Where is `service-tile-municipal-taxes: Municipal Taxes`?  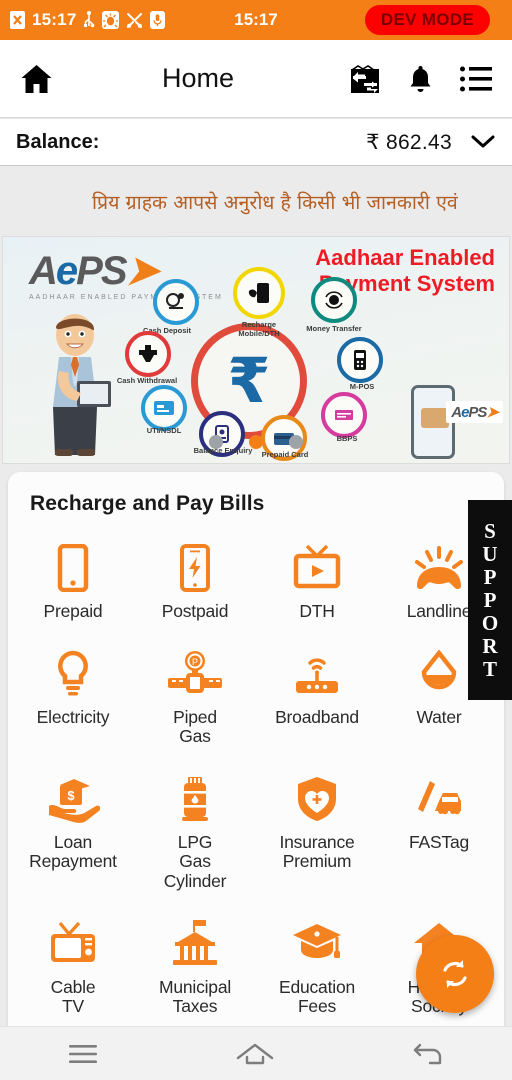
service-tile-municipal-taxes: Municipal Taxes is located at coordinates (195, 968).